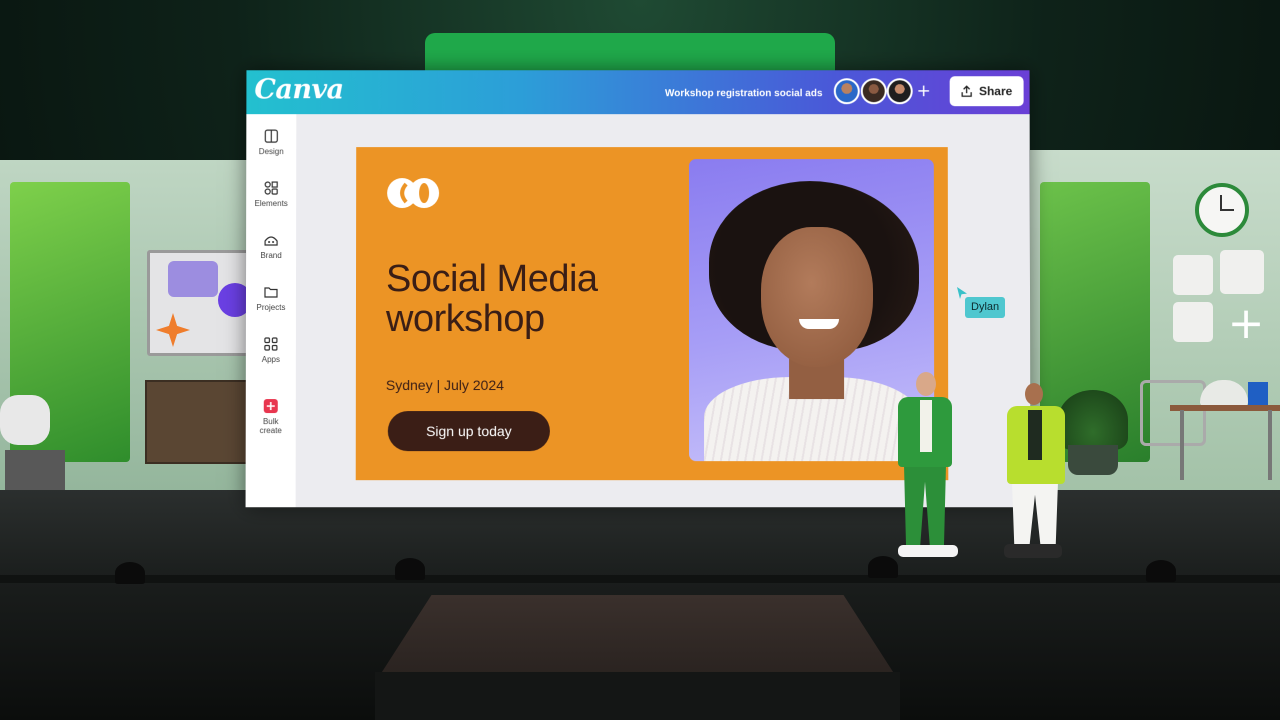  What do you see at coordinates (985, 307) in the screenshot?
I see `collaborator-cursor-label: Dylan` at bounding box center [985, 307].